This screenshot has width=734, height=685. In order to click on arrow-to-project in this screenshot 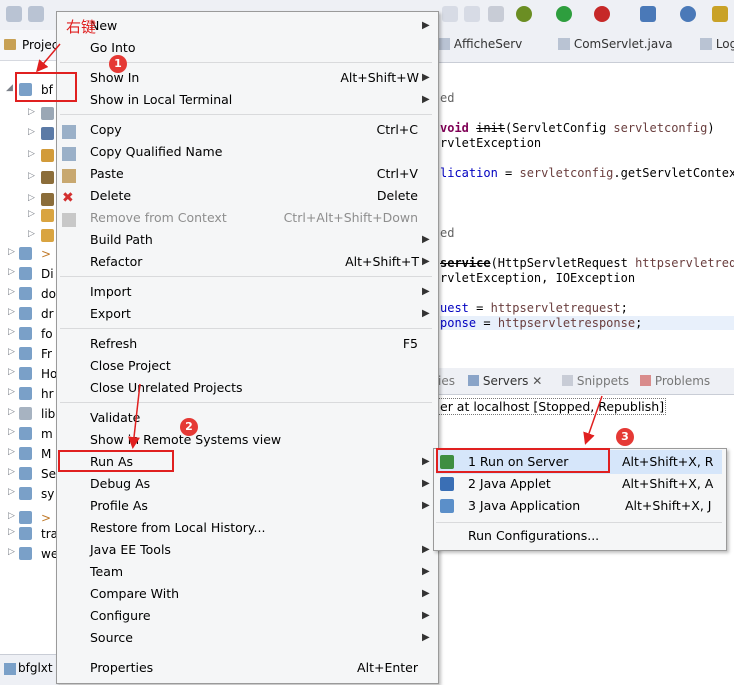, I will do `click(48, 58)`.